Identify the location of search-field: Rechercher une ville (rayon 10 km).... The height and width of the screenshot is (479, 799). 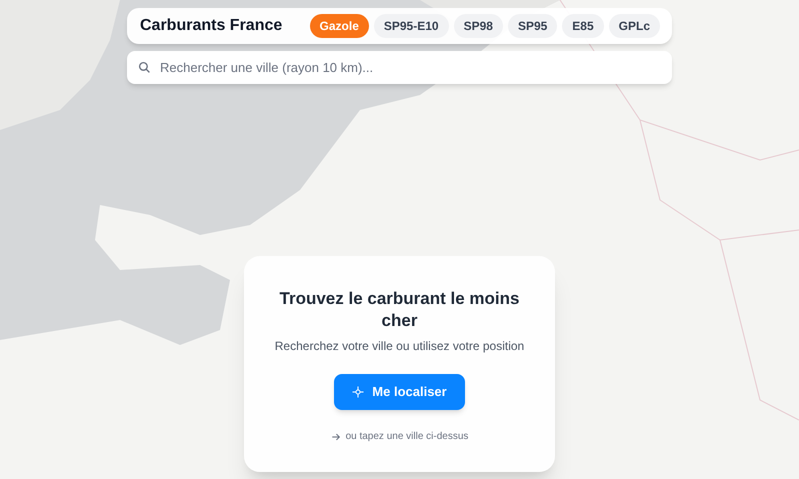
(399, 67).